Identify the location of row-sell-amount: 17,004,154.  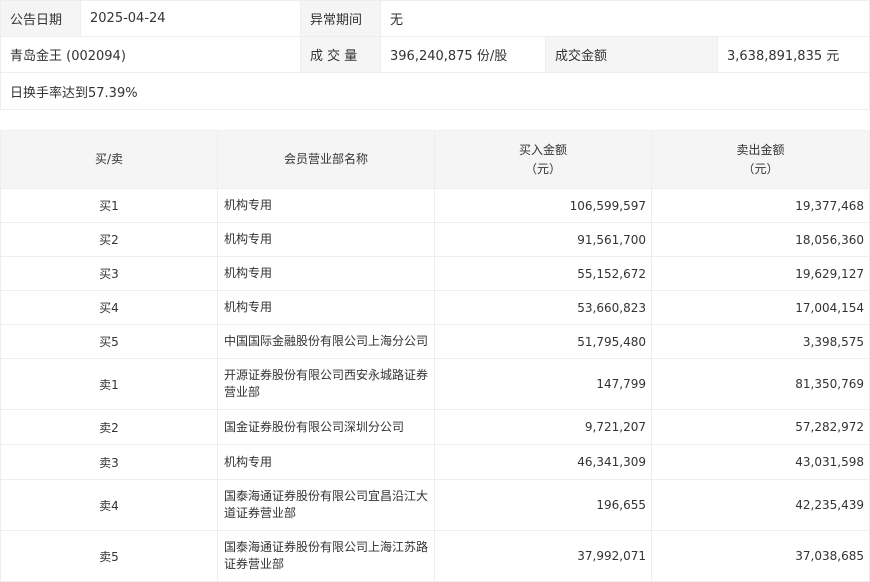
(760, 307).